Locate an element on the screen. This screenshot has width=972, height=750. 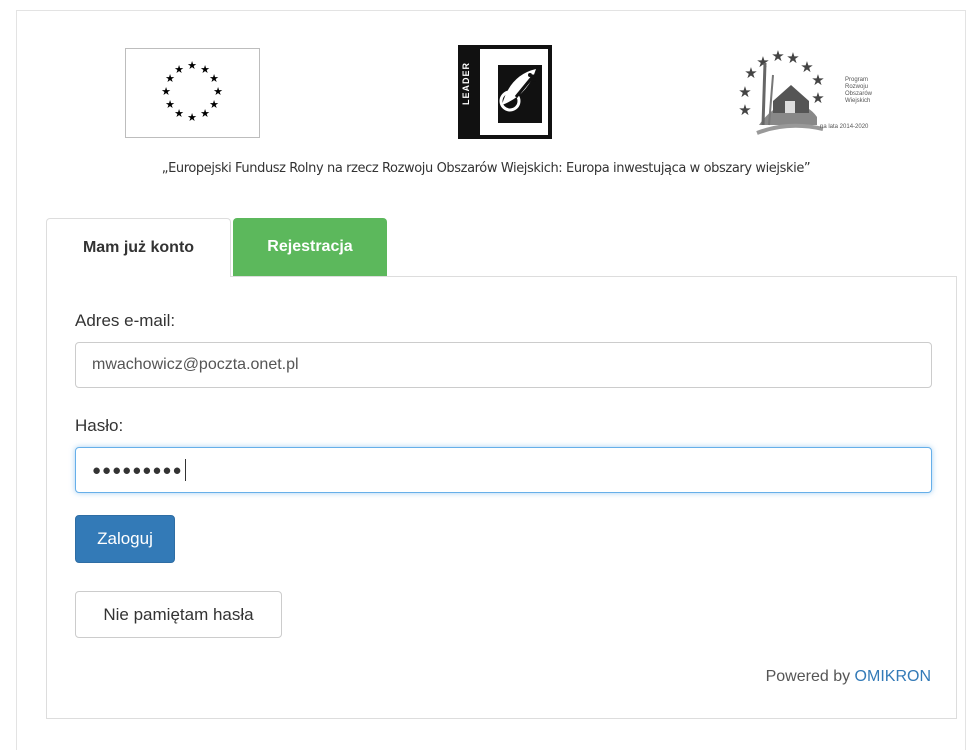
leader-word: LEADER is located at coordinates (466, 83).